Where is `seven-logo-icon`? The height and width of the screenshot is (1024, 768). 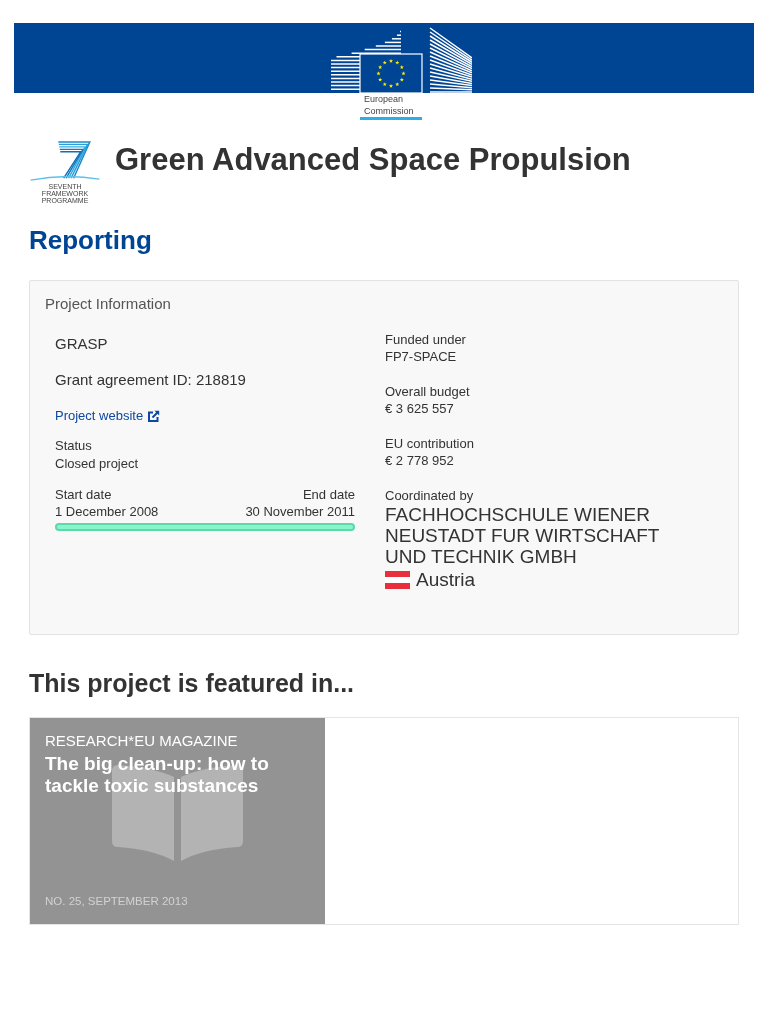
seven-logo-icon is located at coordinates (65, 161).